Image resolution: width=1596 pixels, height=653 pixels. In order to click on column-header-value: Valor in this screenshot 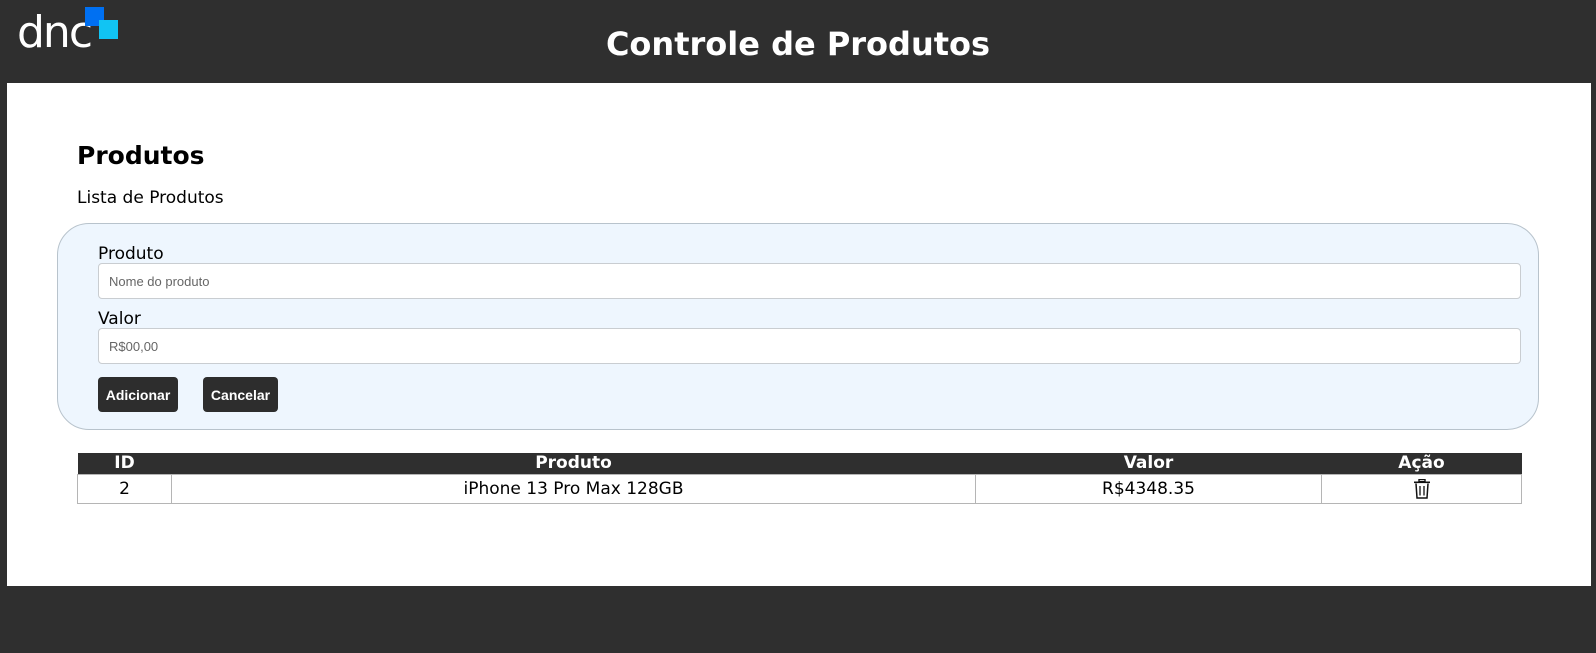, I will do `click(1148, 464)`.